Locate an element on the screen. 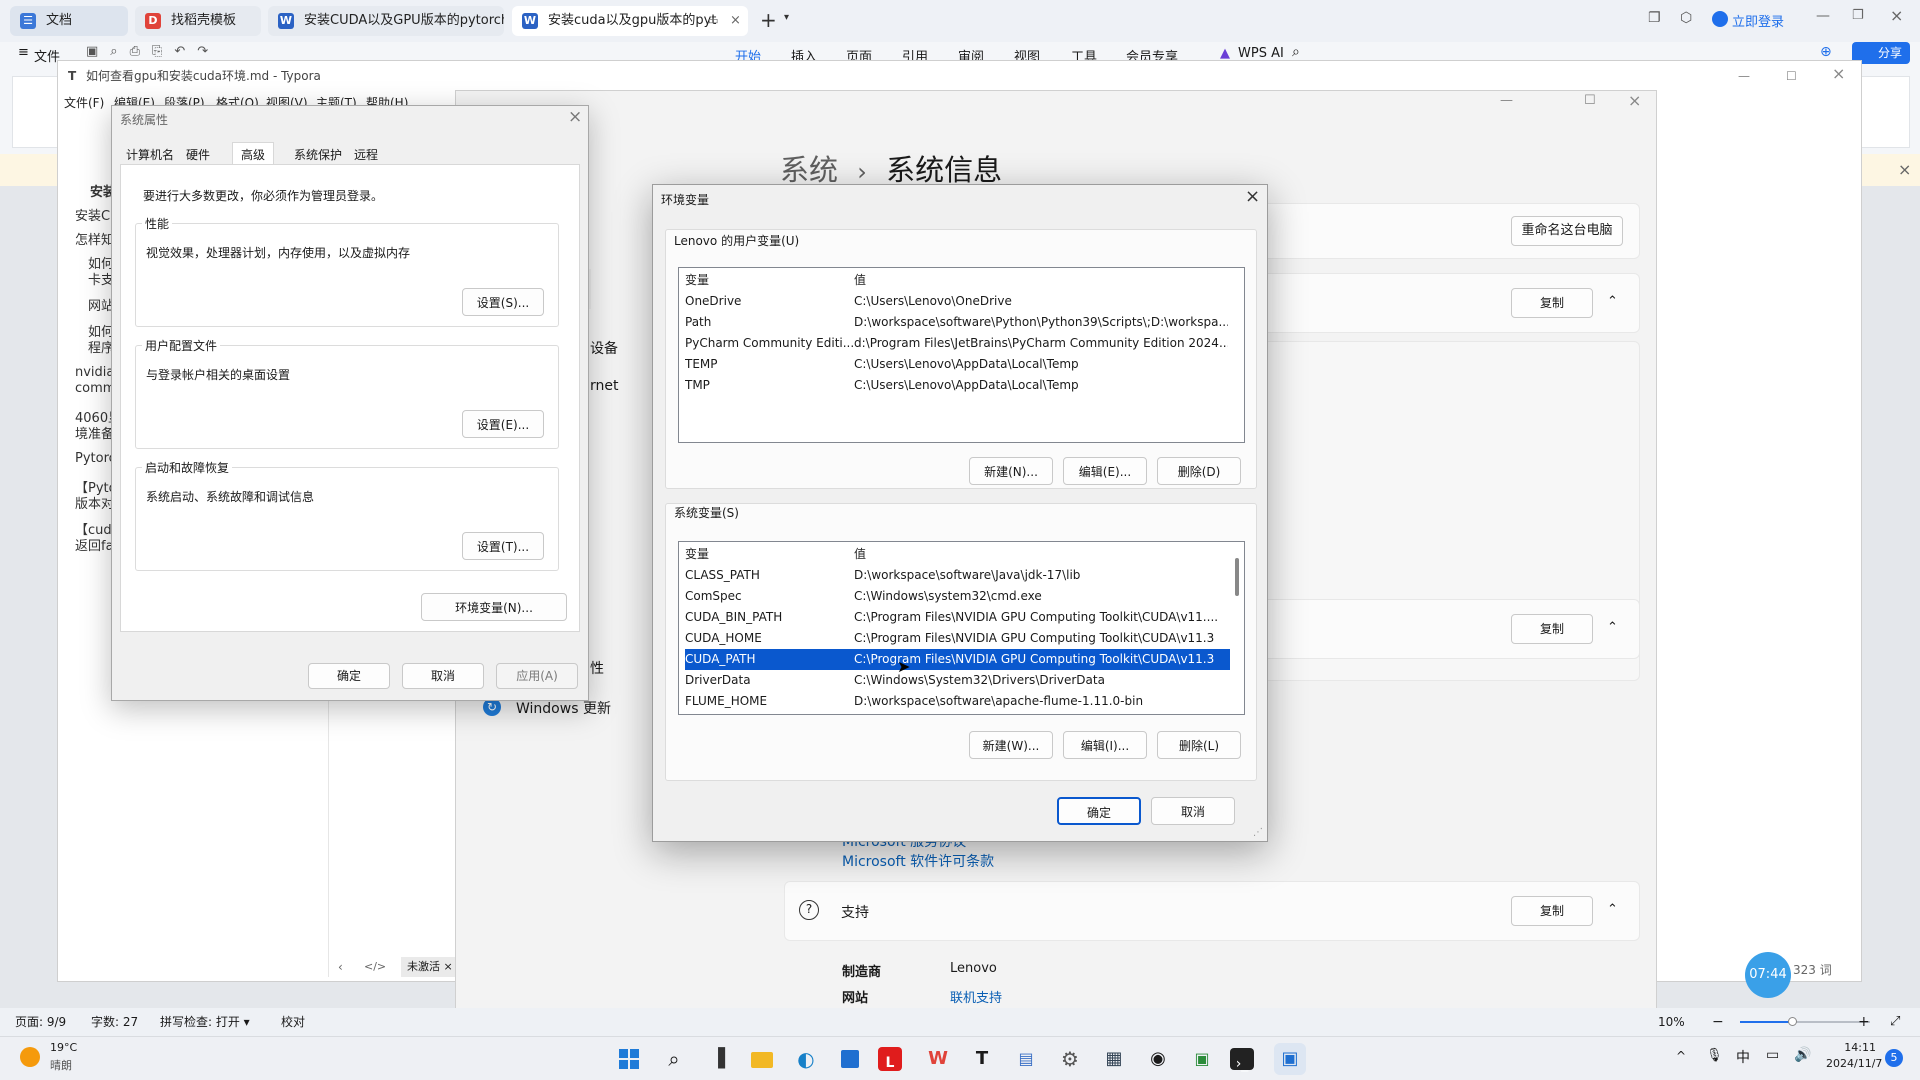 The width and height of the screenshot is (1920, 1080). ok-button: 确定 is located at coordinates (1099, 811).